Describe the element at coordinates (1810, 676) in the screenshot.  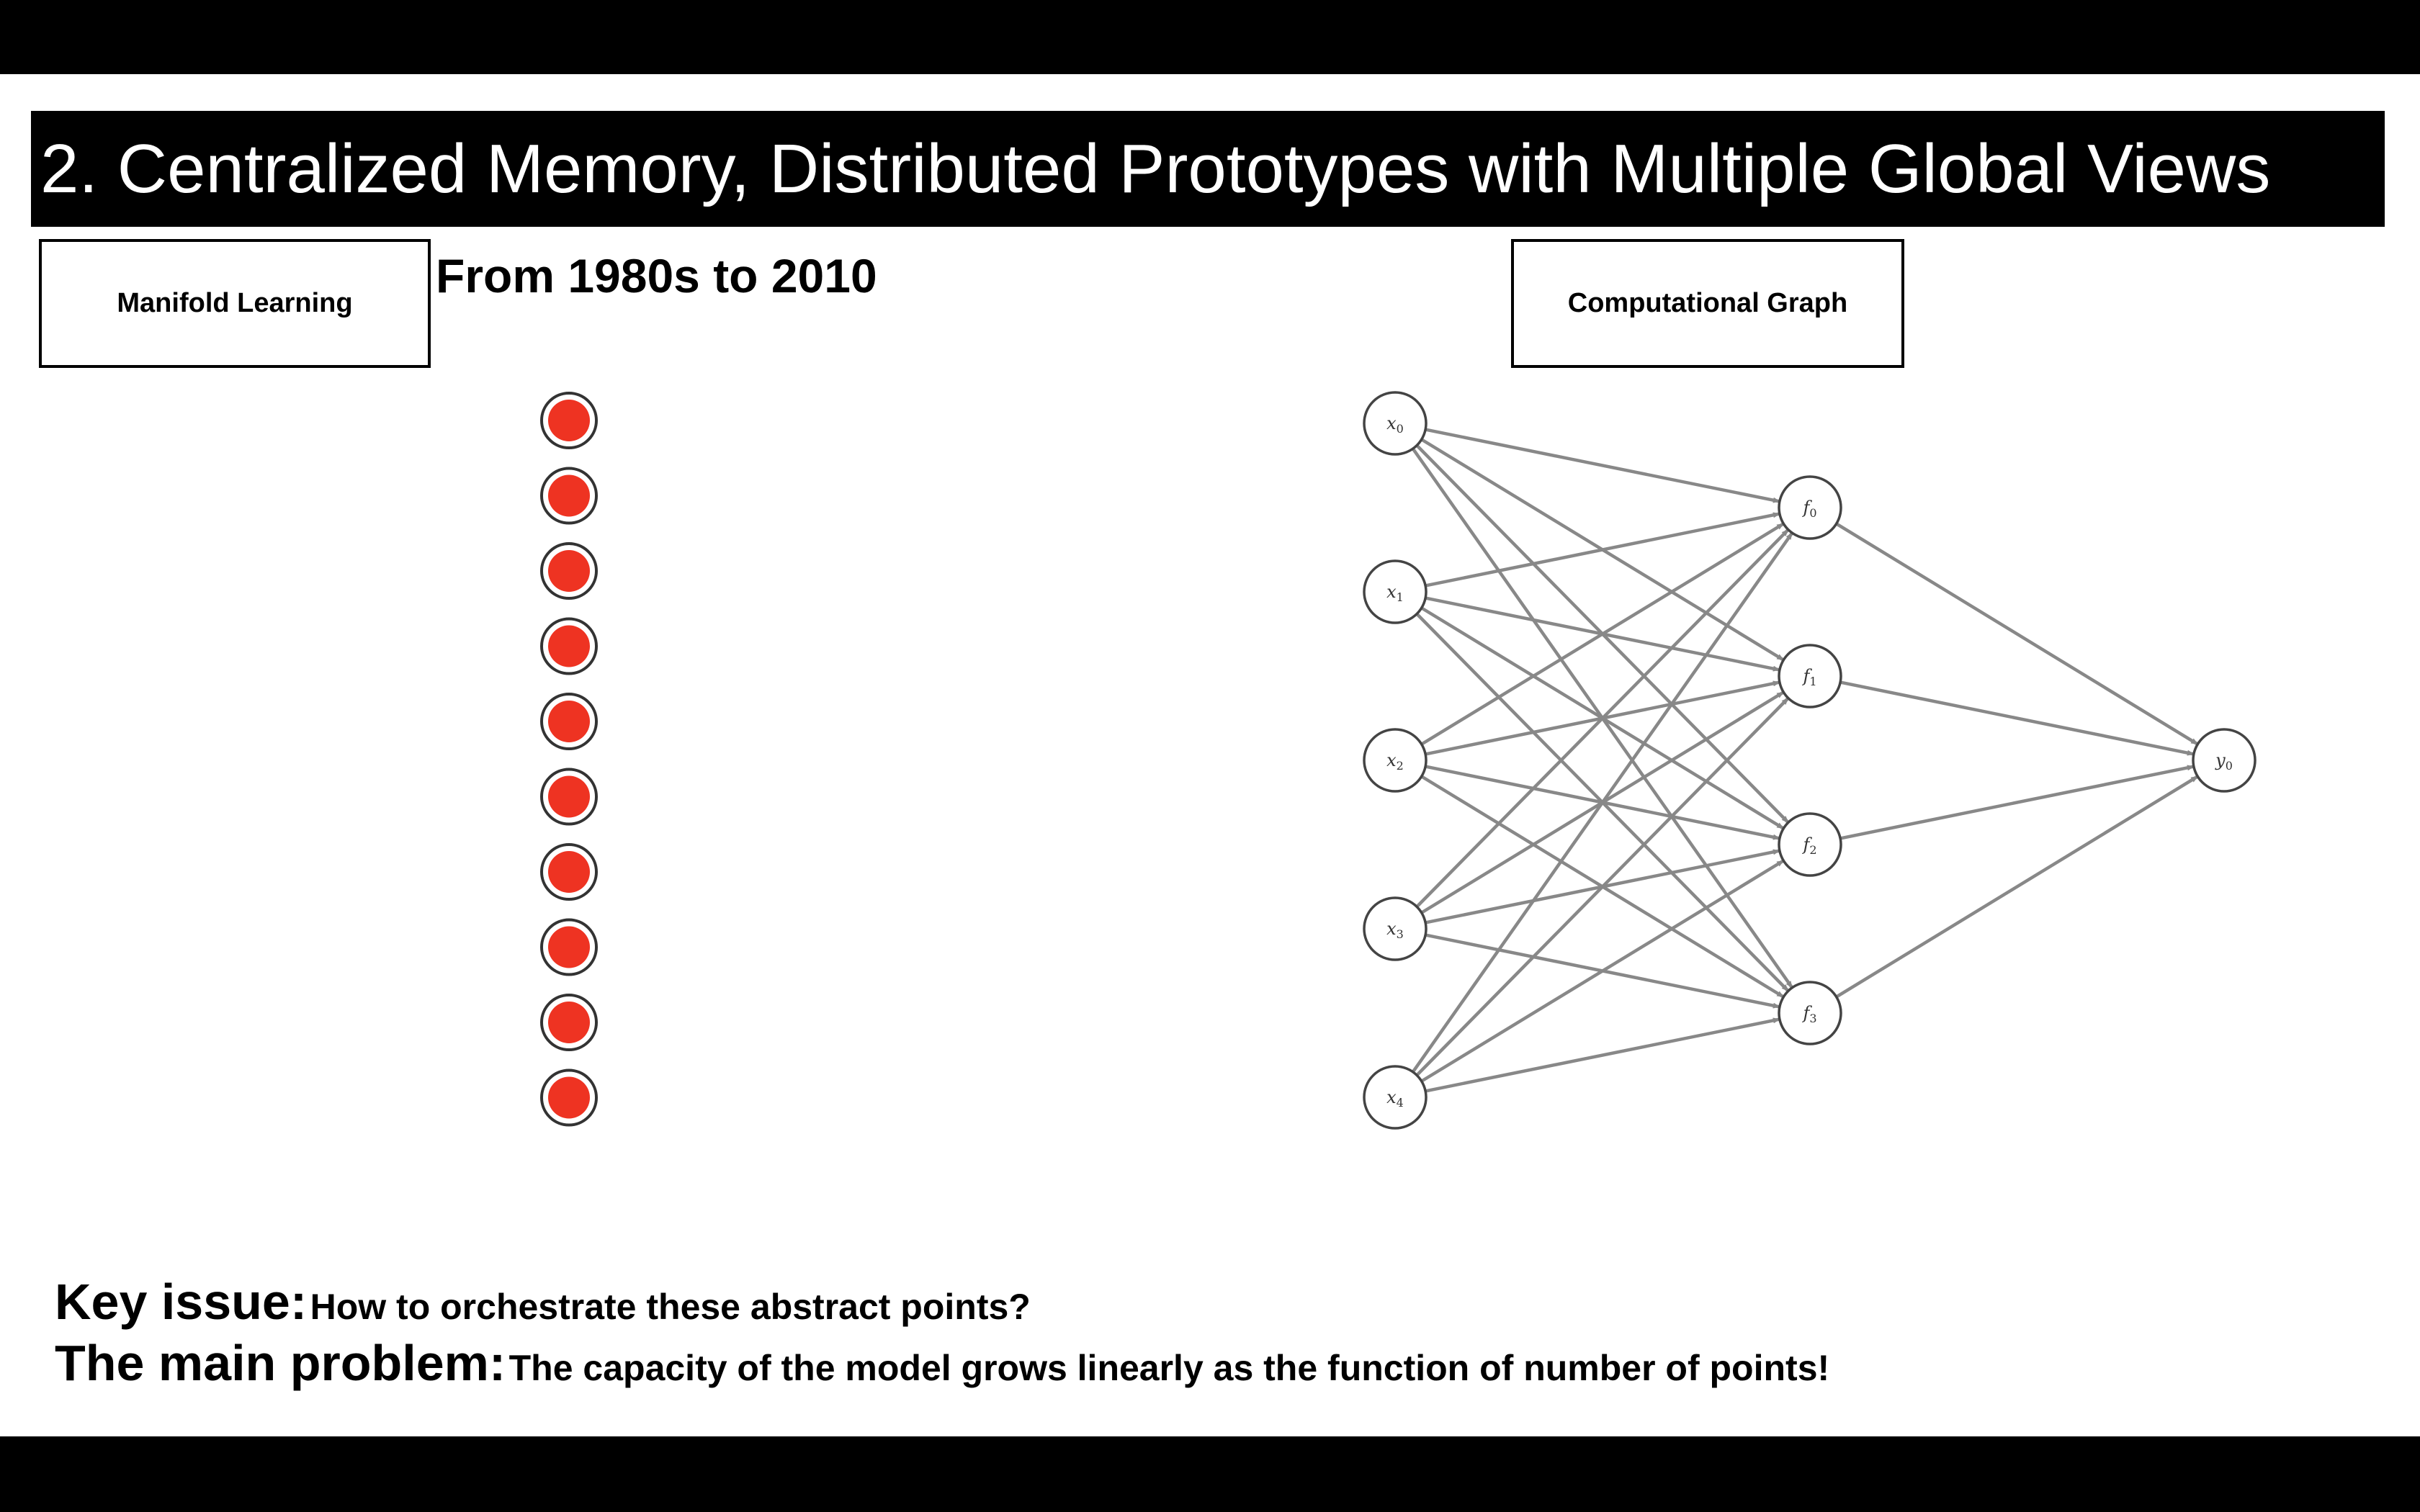
I see `hidden-node-f1: f1` at that location.